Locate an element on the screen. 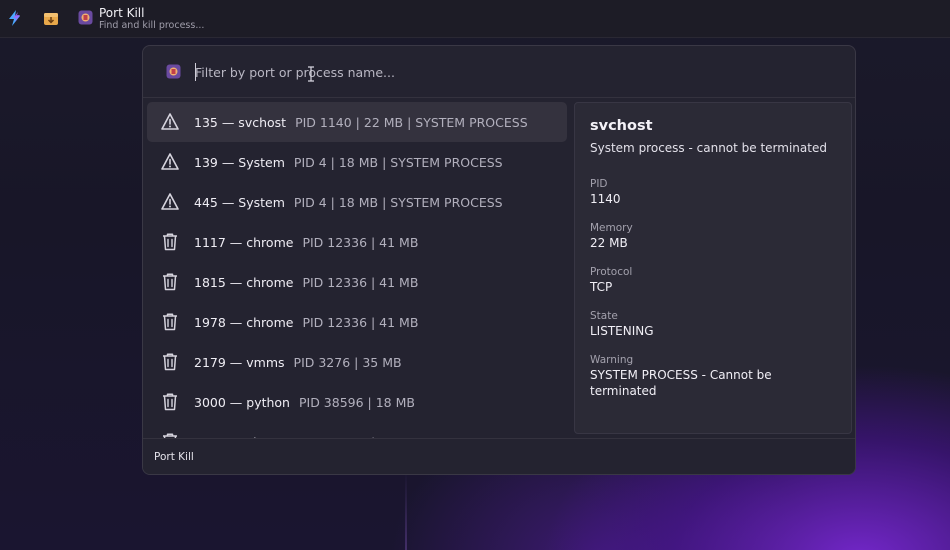  process-title: 1117 — chrome PID 12336 | 41 MB is located at coordinates (306, 242).